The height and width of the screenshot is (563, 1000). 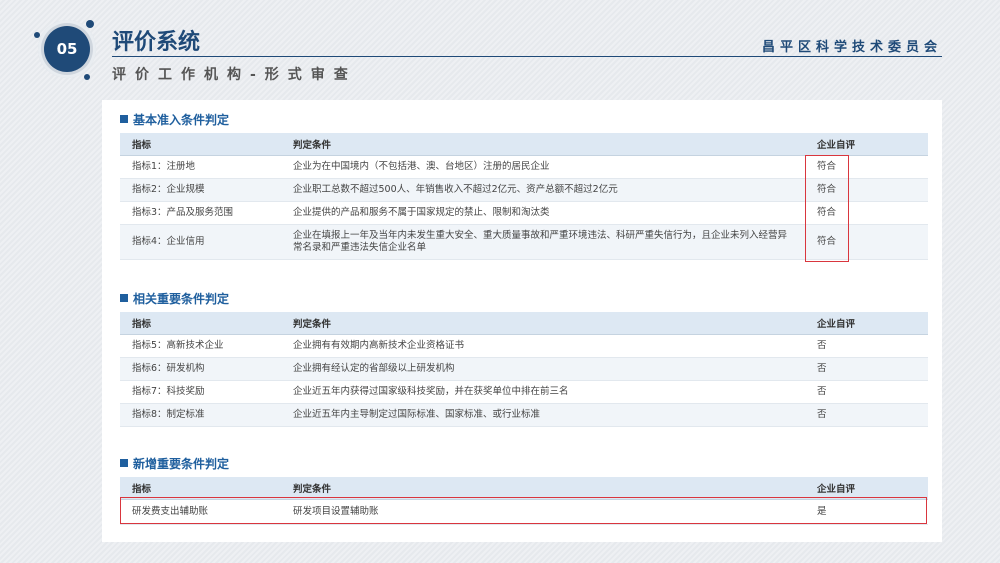 I want to click on section-title-related: 相关重要条件判定, so click(x=174, y=298).